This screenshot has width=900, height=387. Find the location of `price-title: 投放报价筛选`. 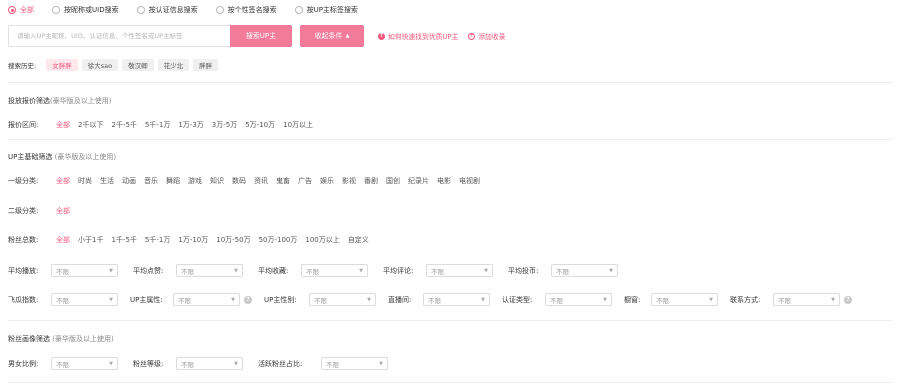

price-title: 投放报价筛选 is located at coordinates (29, 101).